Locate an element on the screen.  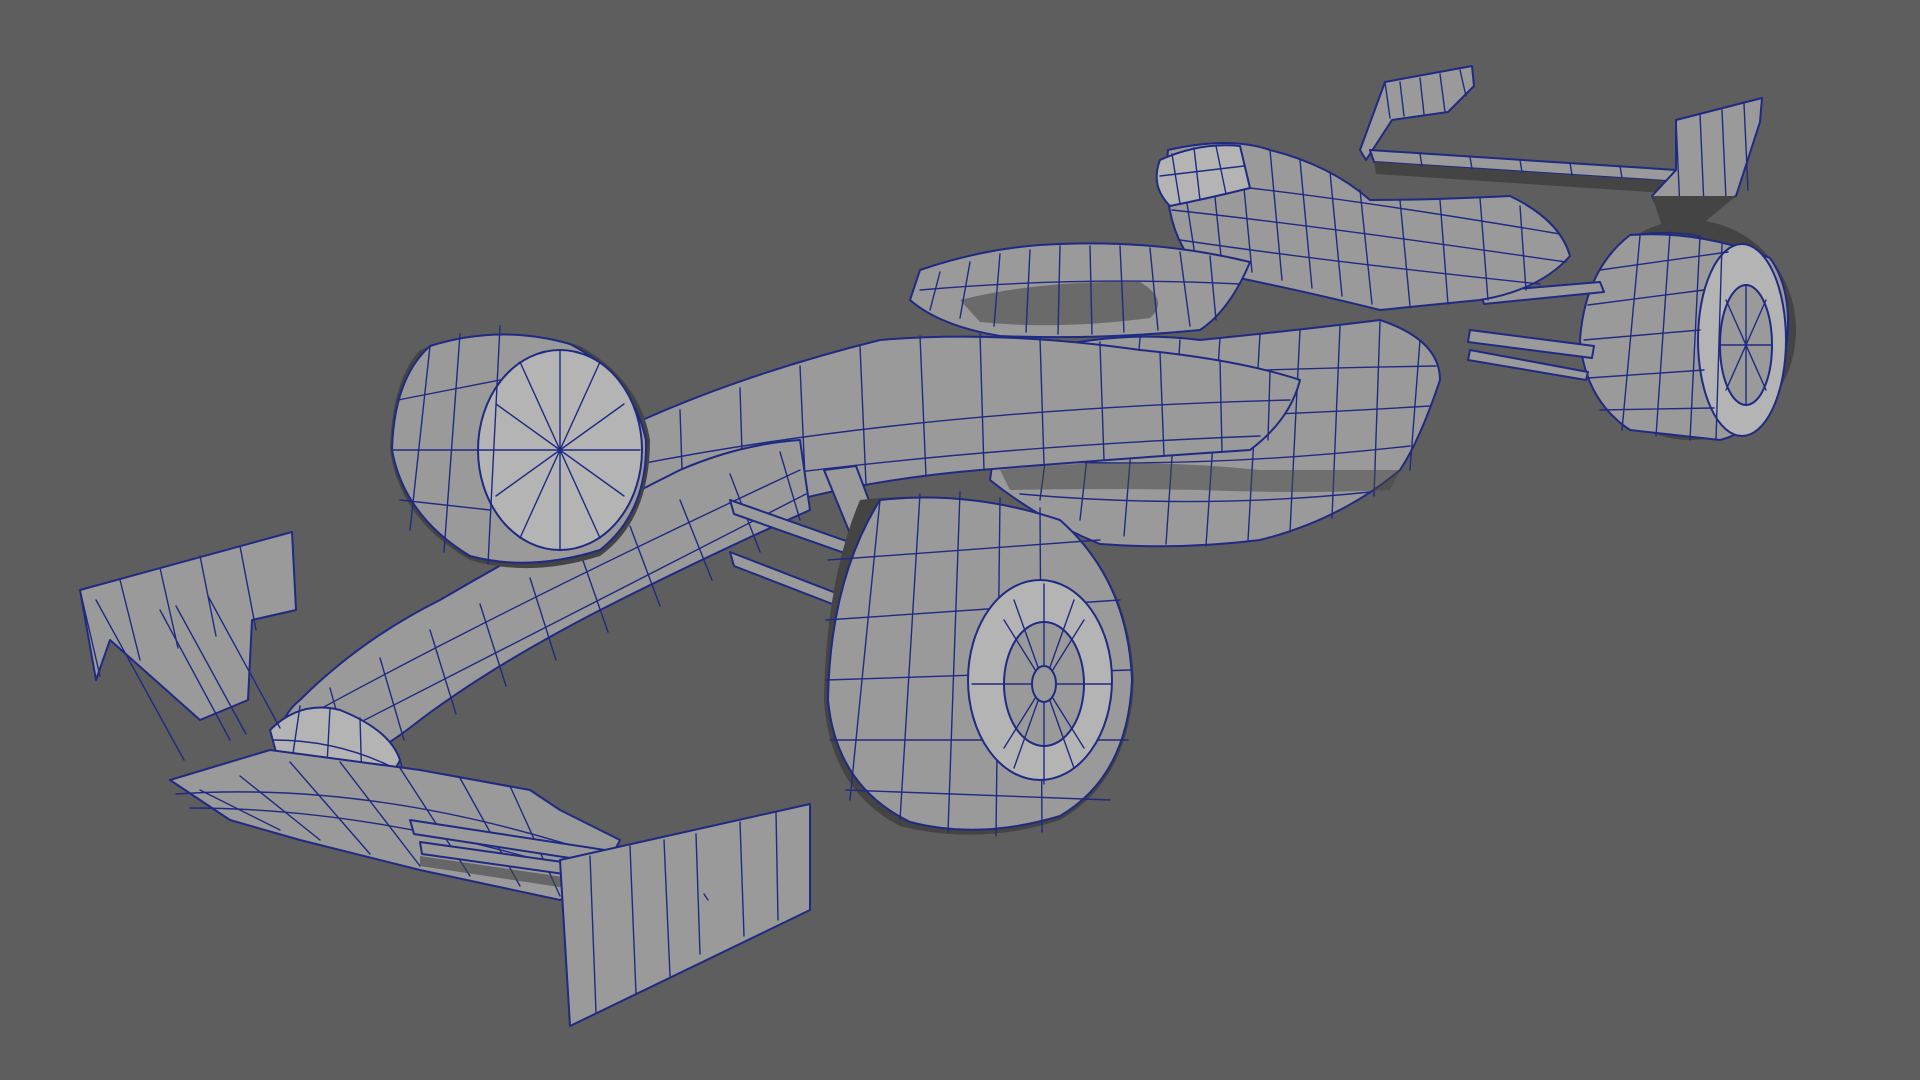
front-right-wheel is located at coordinates (979, 664).